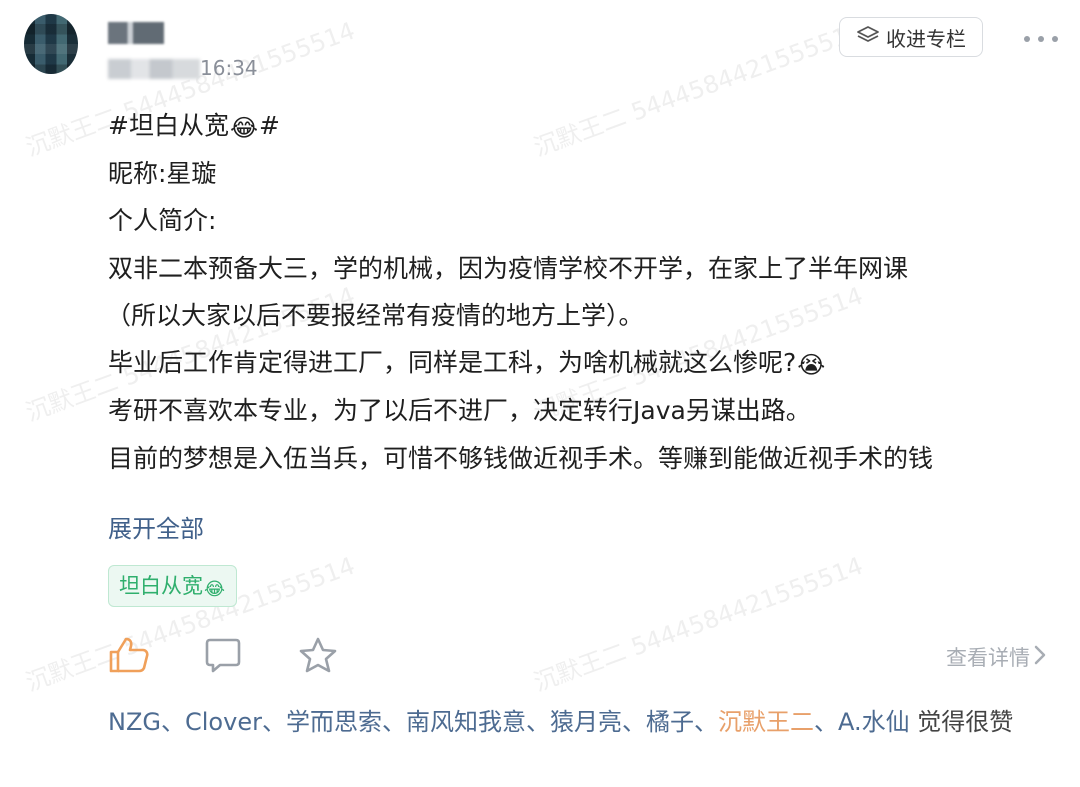 The image size is (1080, 787). What do you see at coordinates (156, 526) in the screenshot?
I see `expand-all-link: 展开全部` at bounding box center [156, 526].